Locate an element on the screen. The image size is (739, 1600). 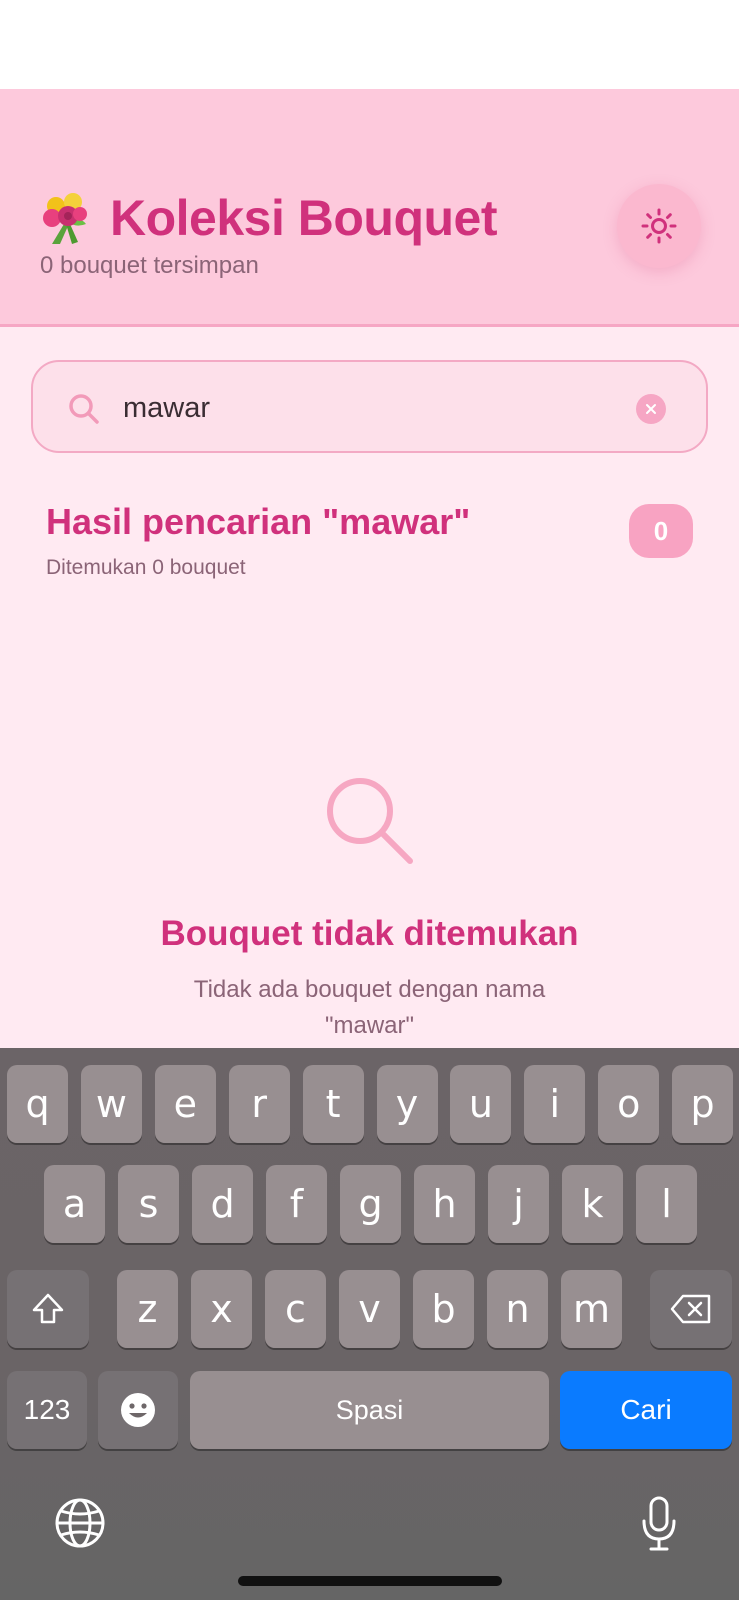
key-b: b is located at coordinates (443, 1309).